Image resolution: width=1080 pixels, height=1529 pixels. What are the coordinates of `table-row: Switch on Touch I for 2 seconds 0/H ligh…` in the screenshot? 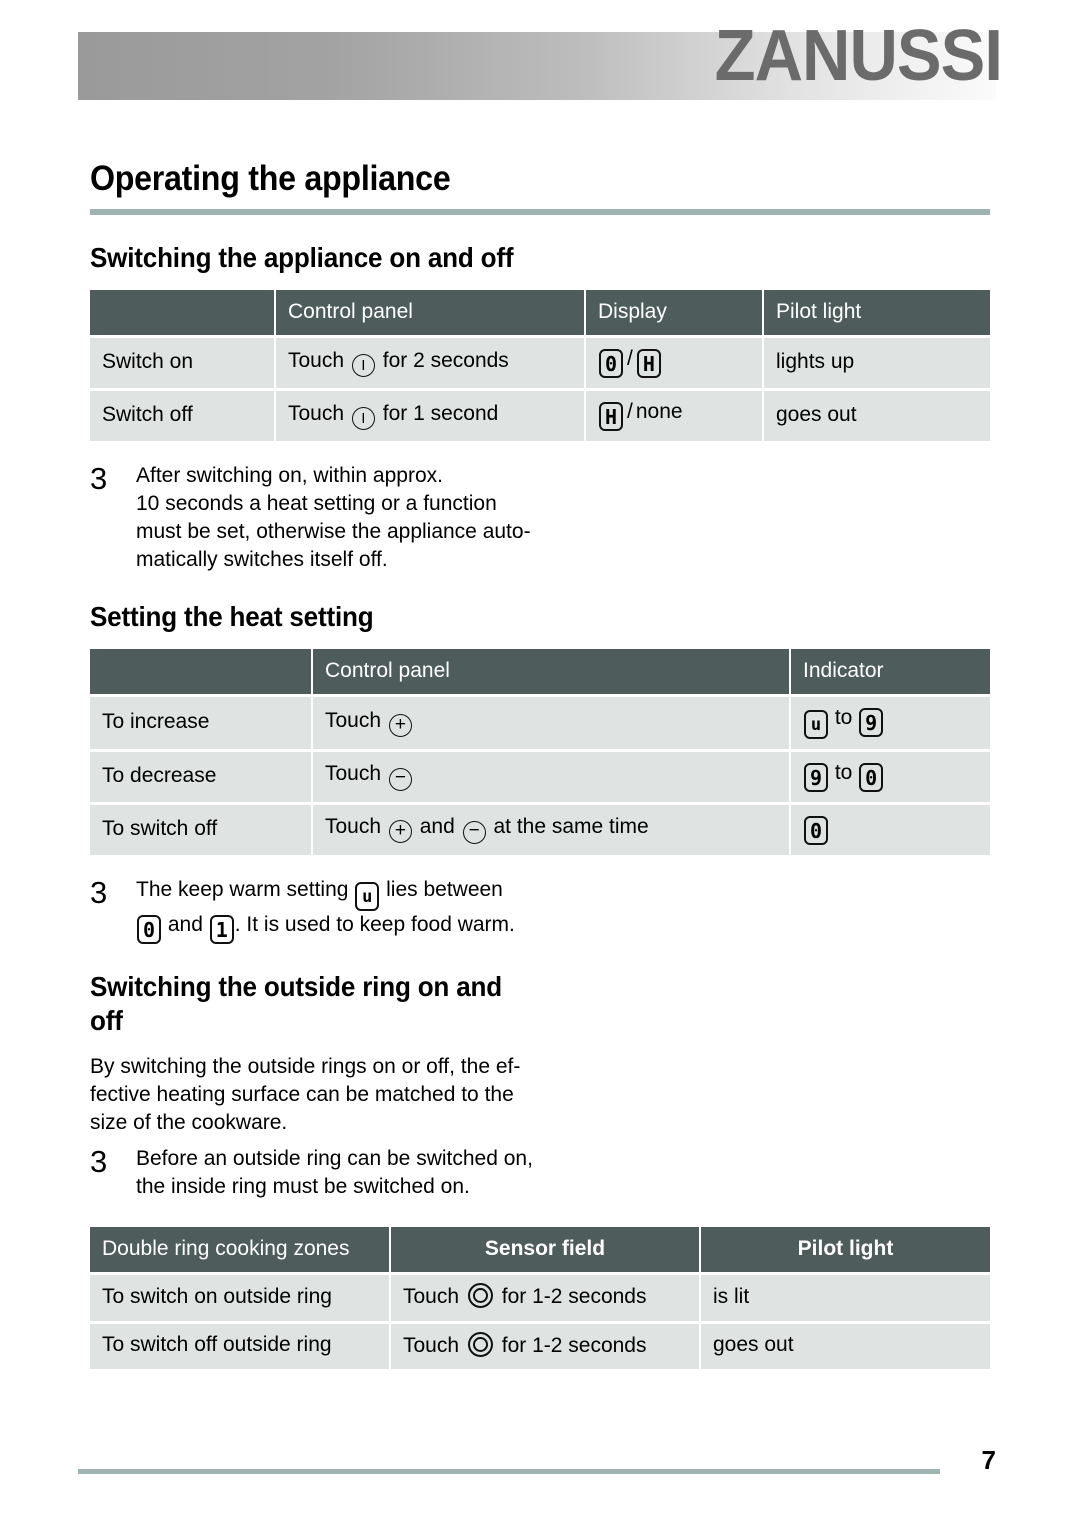 It's located at (540, 362).